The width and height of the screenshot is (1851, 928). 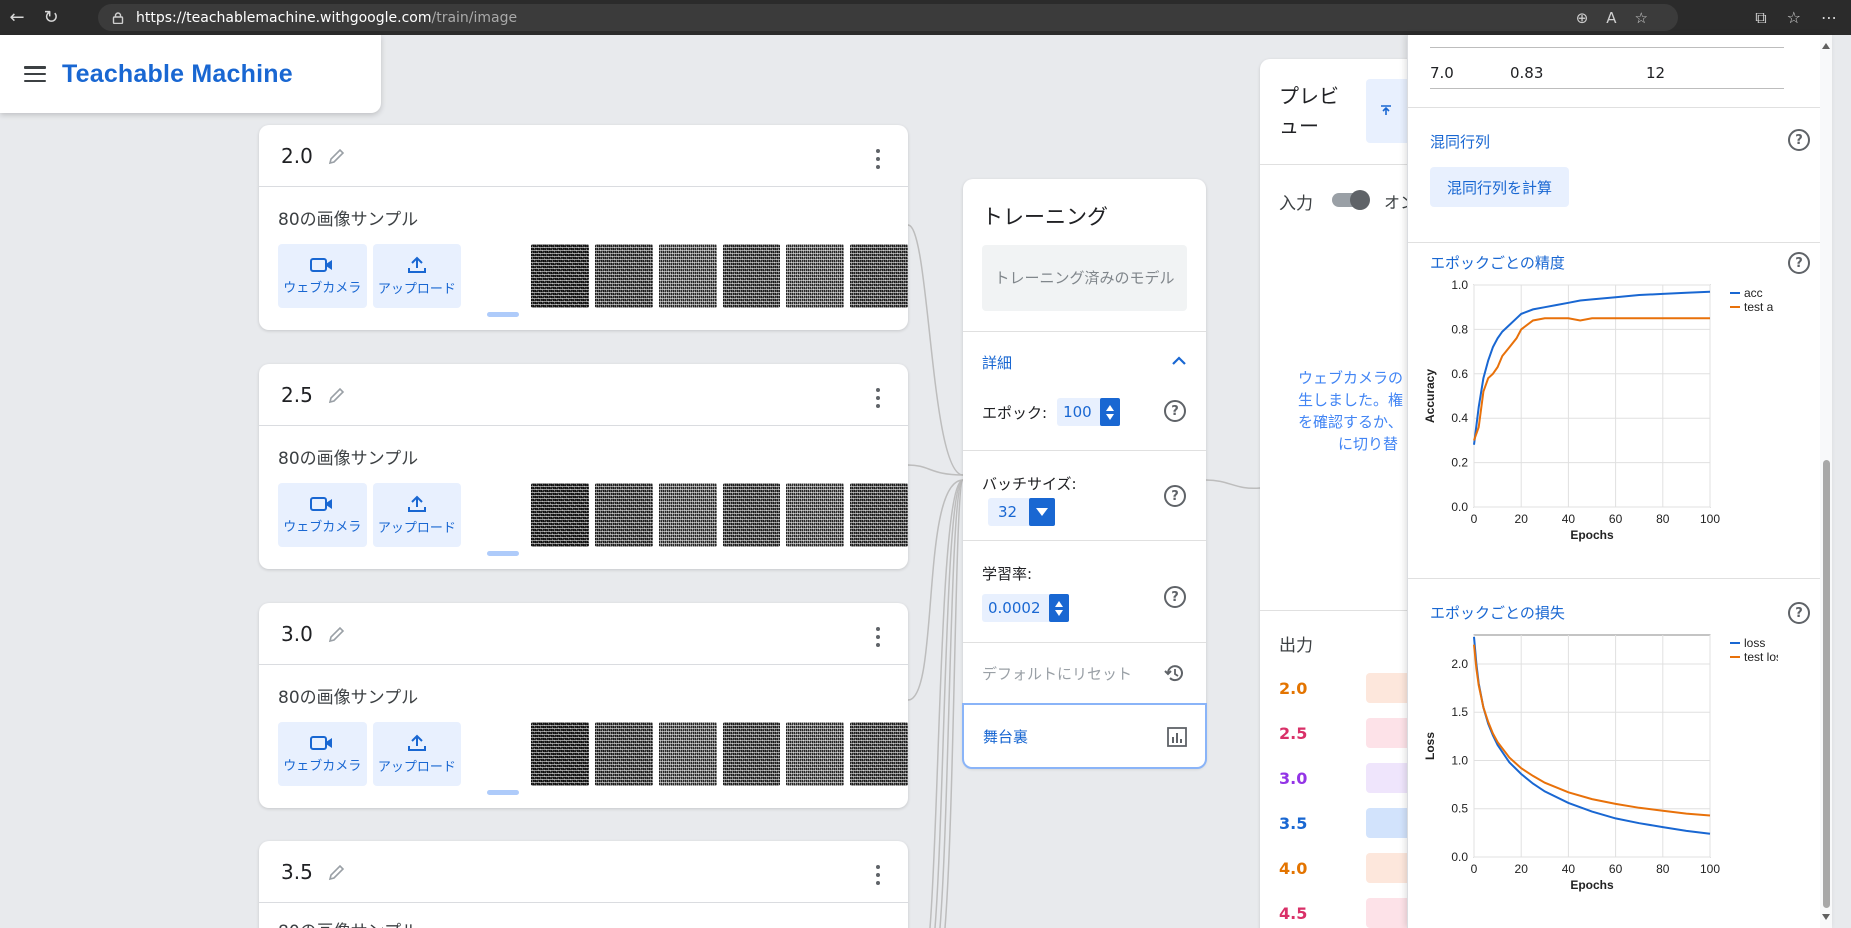 What do you see at coordinates (1430, 396) in the screenshot?
I see `y-axis-label: Accuracy` at bounding box center [1430, 396].